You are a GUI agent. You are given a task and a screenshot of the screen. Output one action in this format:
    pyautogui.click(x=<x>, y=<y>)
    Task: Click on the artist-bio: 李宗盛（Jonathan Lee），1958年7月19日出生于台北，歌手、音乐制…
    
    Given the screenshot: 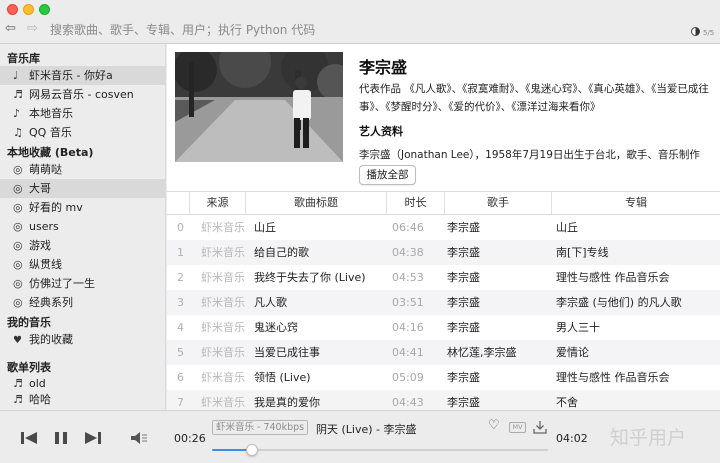 What is the action you would take?
    pyautogui.click(x=529, y=155)
    